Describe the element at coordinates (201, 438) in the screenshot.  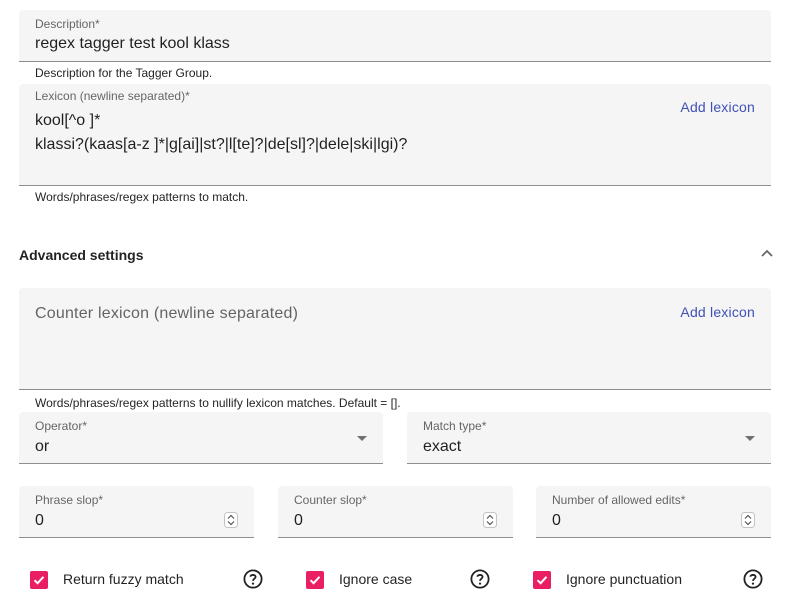
I see `operator-select: Operator* or` at that location.